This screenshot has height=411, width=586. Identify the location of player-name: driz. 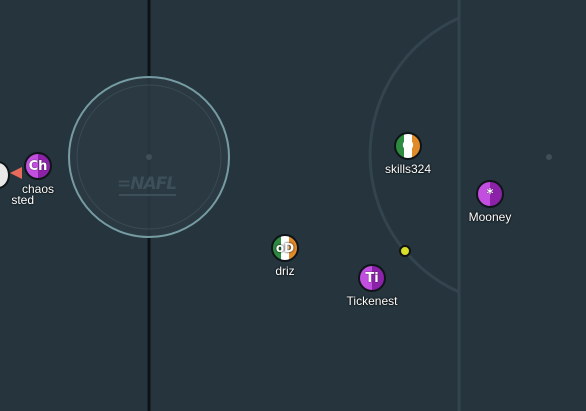
(285, 271).